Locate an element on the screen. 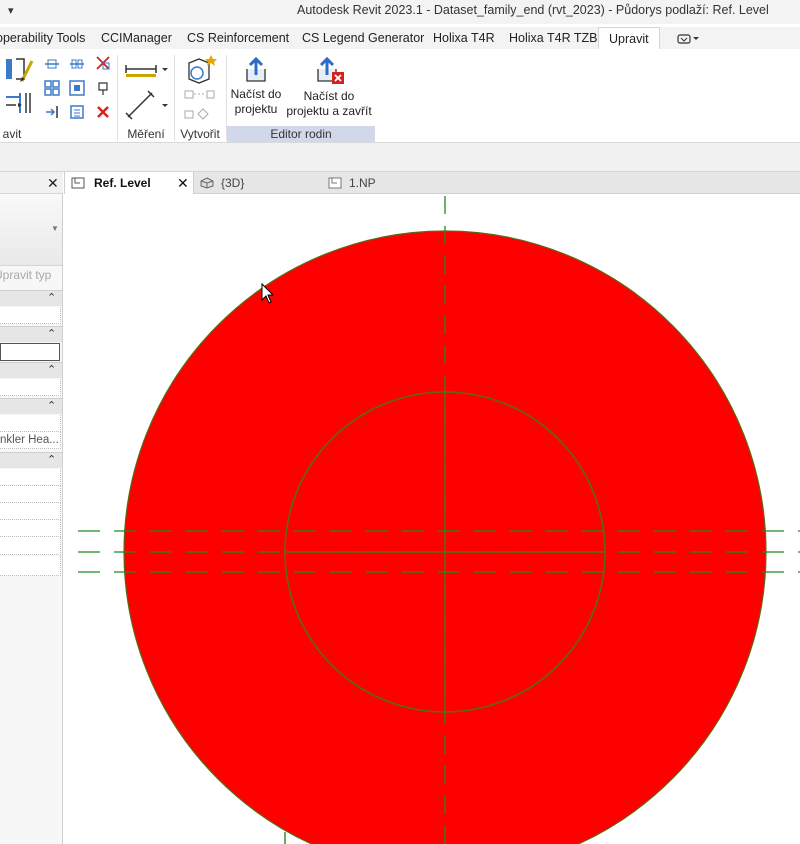  tab-cs-reinforcement: CS Reinforcement is located at coordinates (238, 38).